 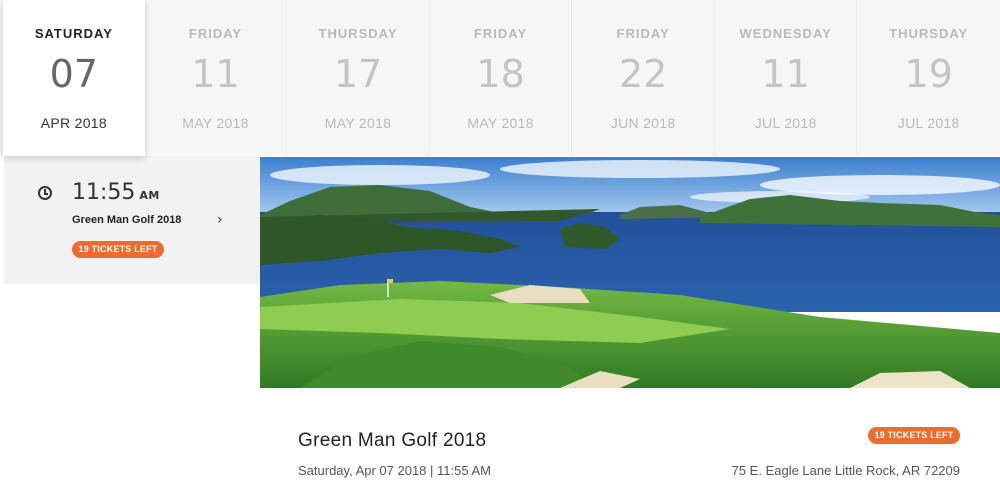 What do you see at coordinates (928, 74) in the screenshot?
I see `date-day: 19` at bounding box center [928, 74].